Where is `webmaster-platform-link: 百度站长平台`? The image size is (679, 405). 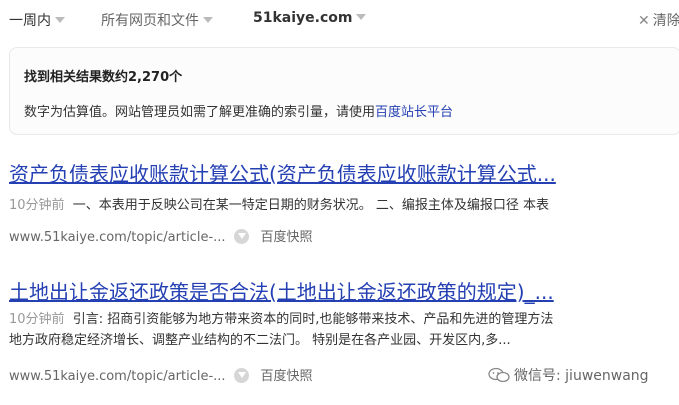
webmaster-platform-link: 百度站长平台 is located at coordinates (414, 112).